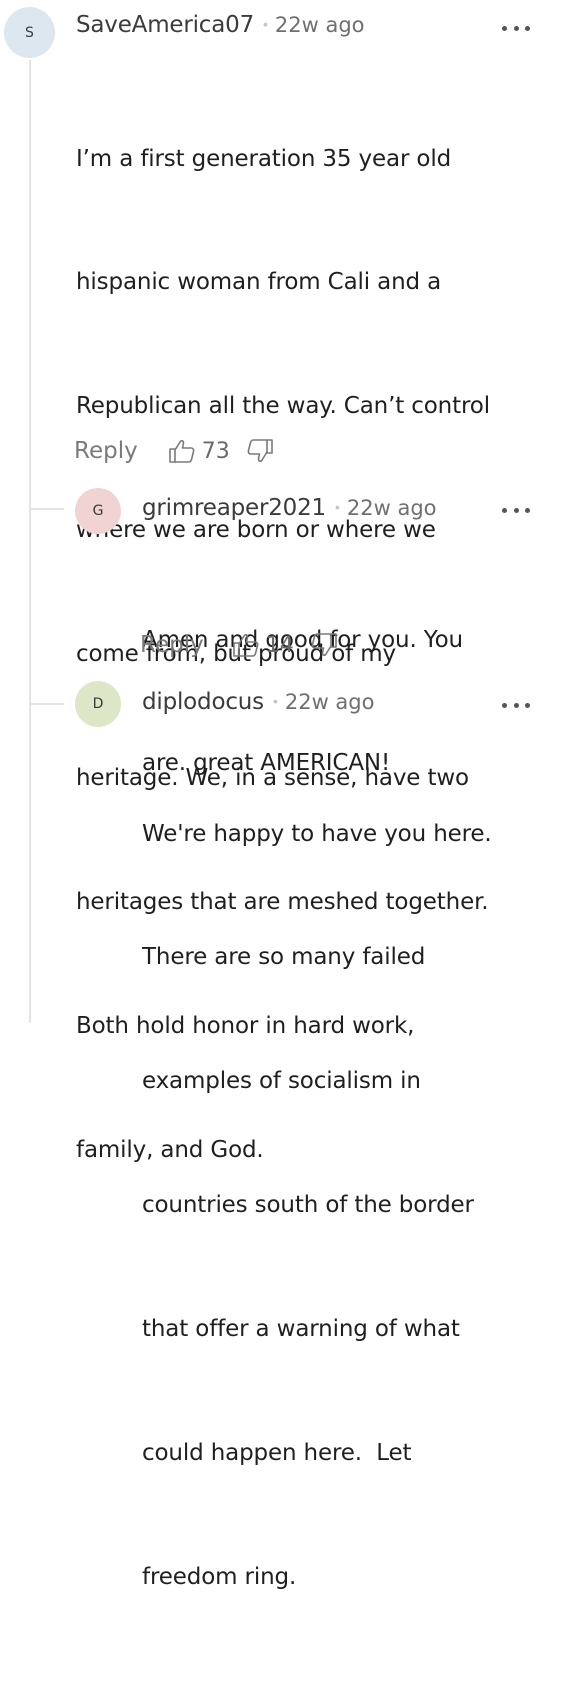 The width and height of the screenshot is (571, 1681). I want to click on upvote-count: 73, so click(215, 451).